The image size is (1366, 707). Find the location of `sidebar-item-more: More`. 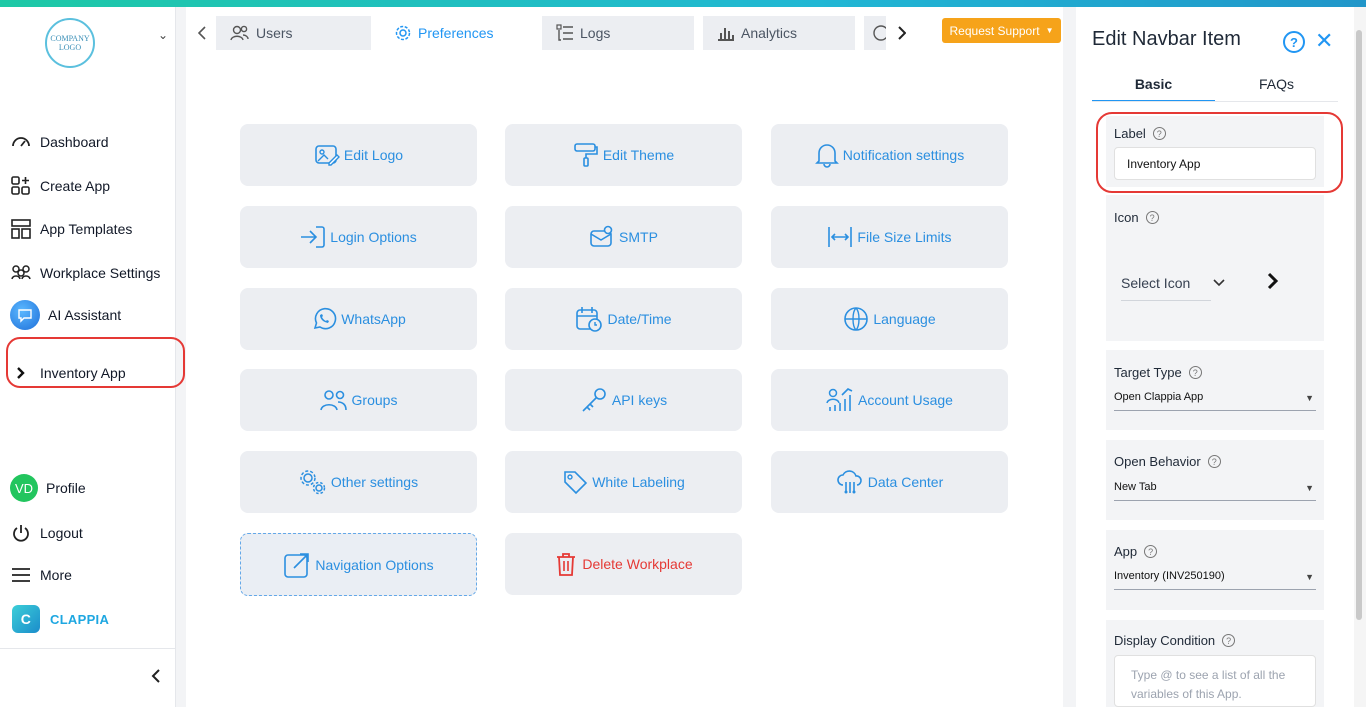

sidebar-item-more: More is located at coordinates (41, 575).